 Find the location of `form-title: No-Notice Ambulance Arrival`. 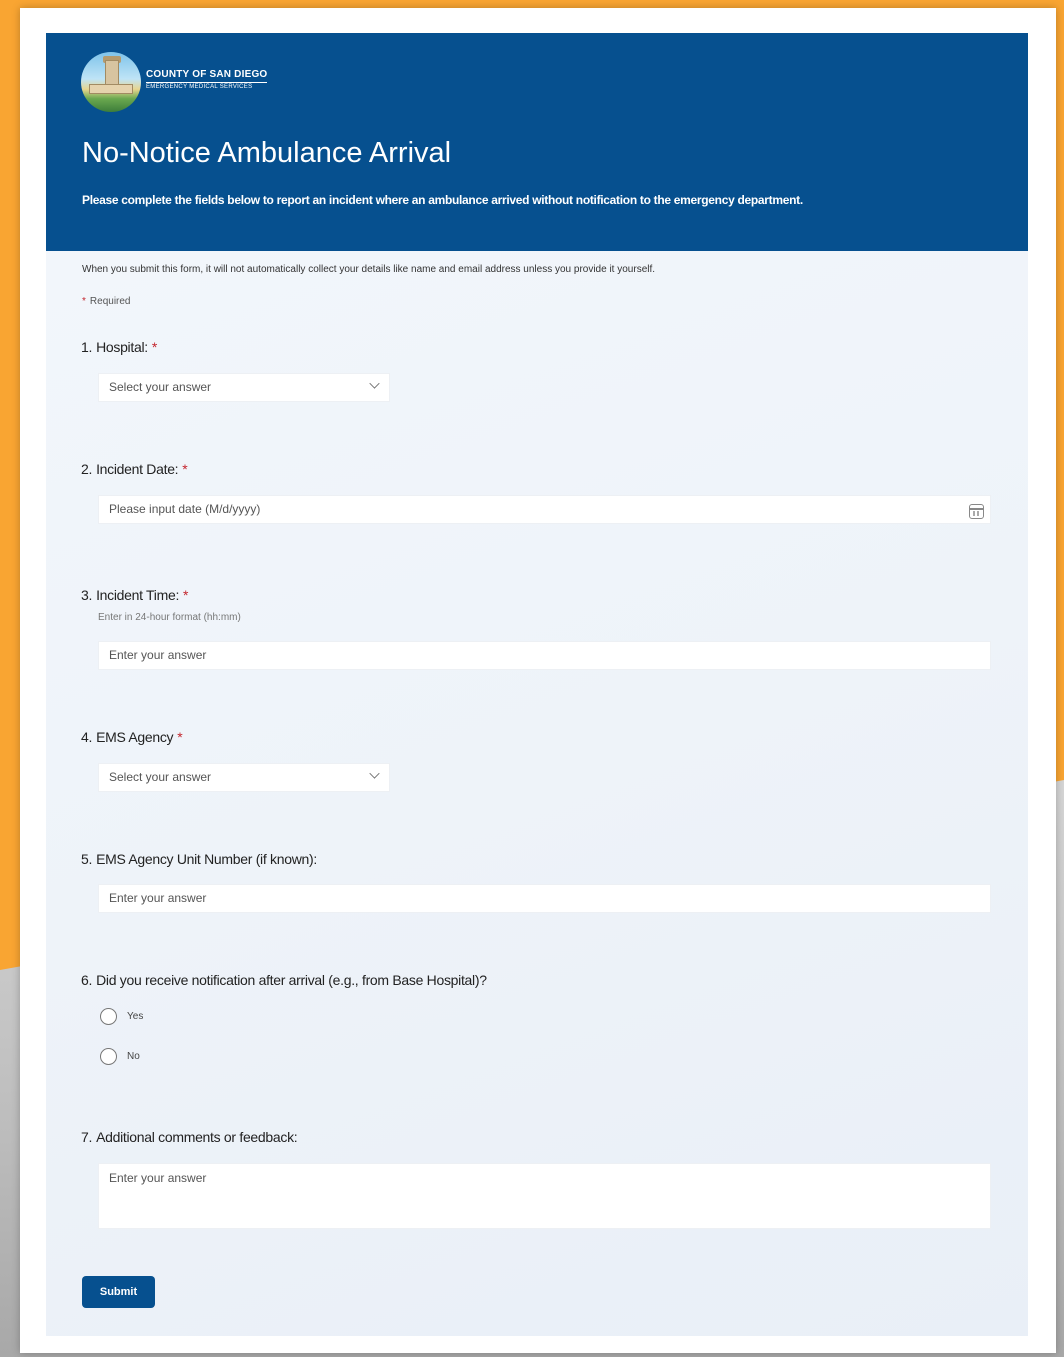

form-title: No-Notice Ambulance Arrival is located at coordinates (267, 153).